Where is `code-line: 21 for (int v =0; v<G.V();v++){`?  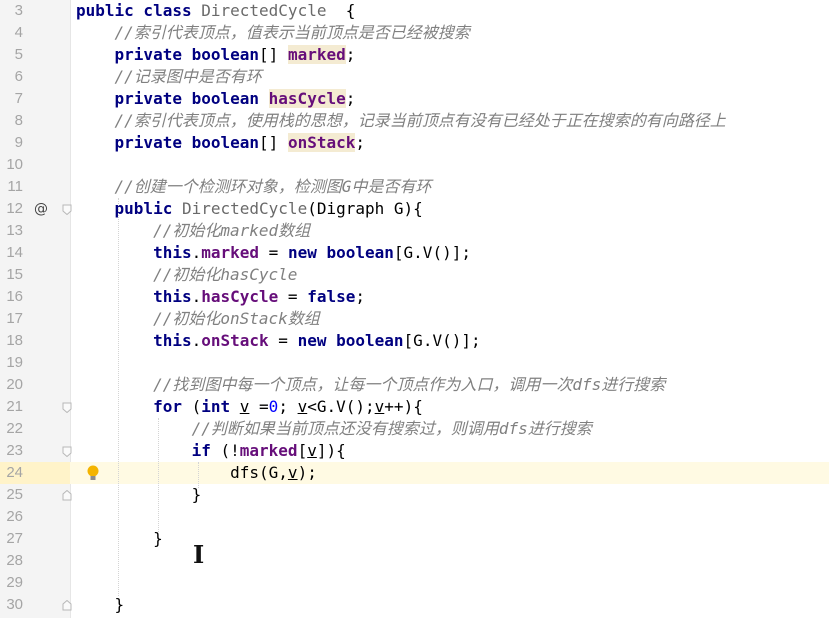
code-line: 21 for (int v =0; v<G.V();v++){ is located at coordinates (414, 407).